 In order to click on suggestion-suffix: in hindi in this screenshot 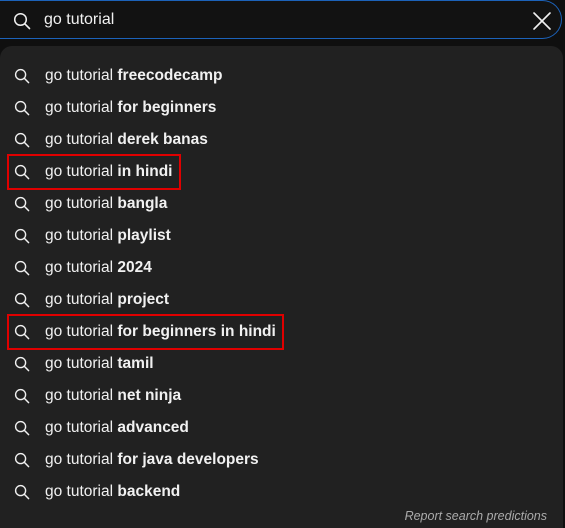, I will do `click(145, 171)`.